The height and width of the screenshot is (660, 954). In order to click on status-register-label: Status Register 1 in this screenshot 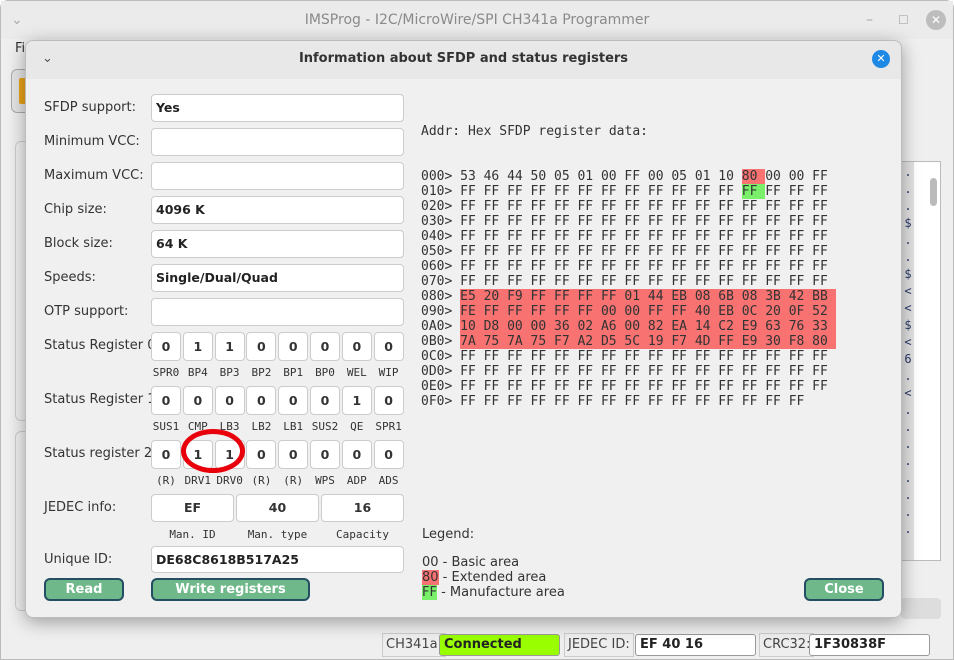, I will do `click(100, 399)`.